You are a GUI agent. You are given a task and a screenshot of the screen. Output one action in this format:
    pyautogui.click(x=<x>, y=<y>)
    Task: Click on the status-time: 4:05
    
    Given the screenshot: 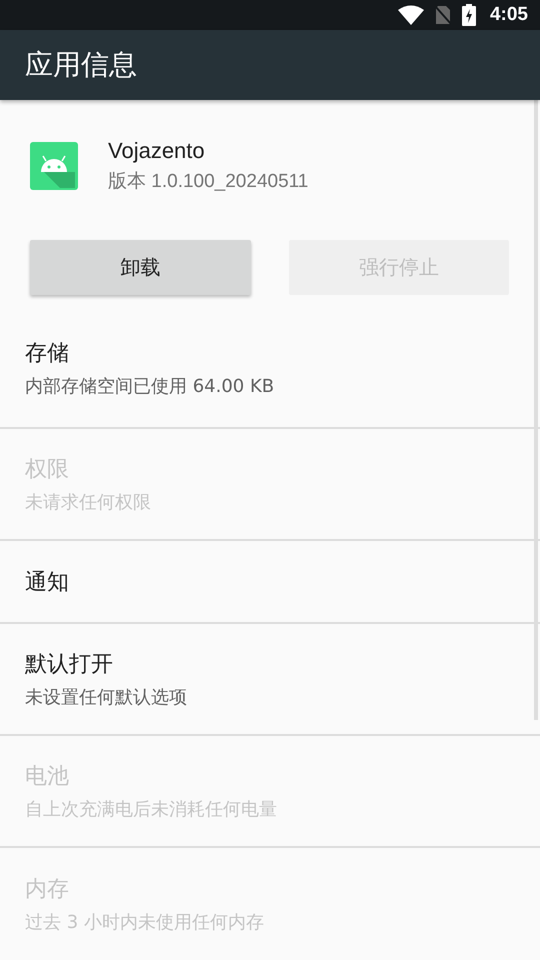 What is the action you would take?
    pyautogui.click(x=509, y=15)
    